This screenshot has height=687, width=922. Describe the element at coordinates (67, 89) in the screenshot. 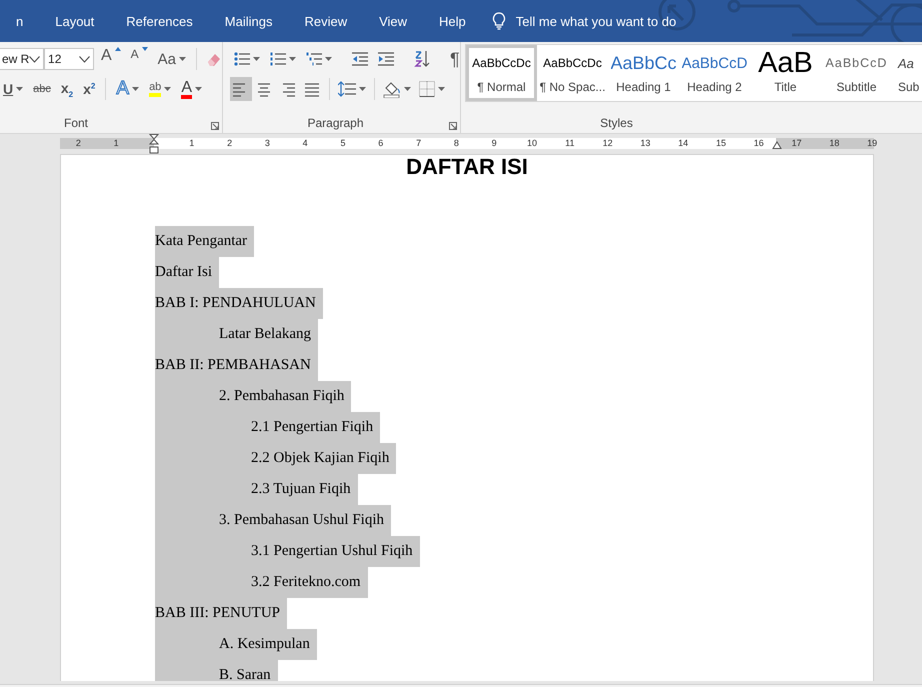

I see `script-button: x$_{2}$` at that location.